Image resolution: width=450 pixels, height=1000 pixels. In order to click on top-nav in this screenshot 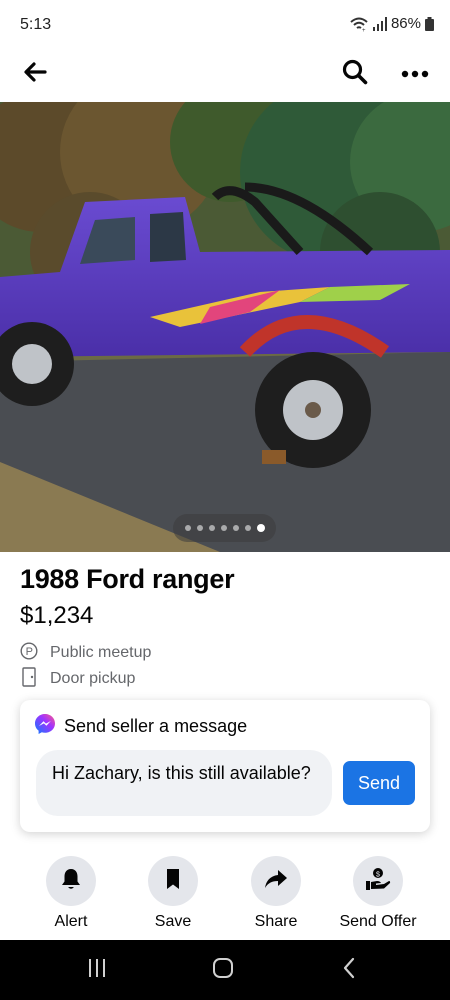, I will do `click(225, 75)`.